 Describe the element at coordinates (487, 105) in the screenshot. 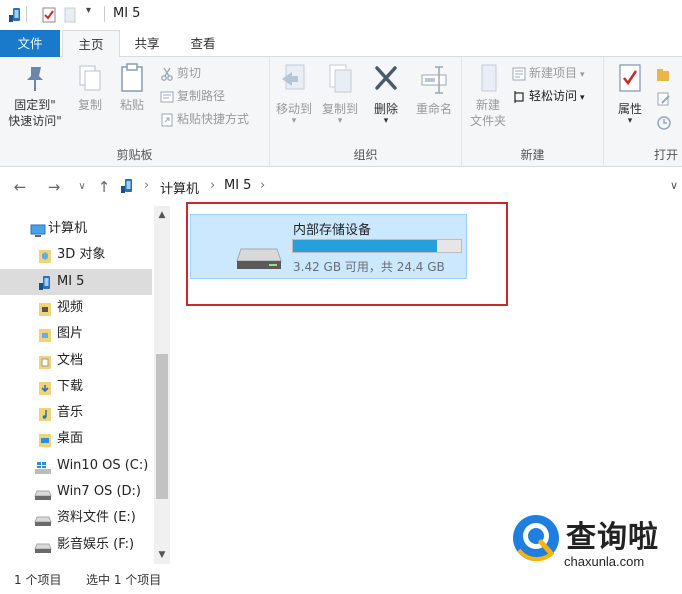

I see `new-folder-label-line1: 新建` at that location.